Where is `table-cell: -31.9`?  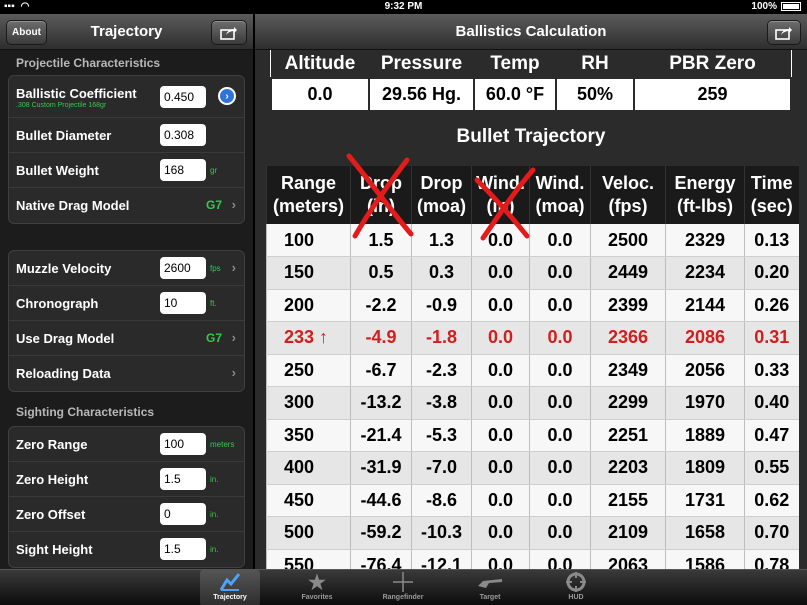 table-cell: -31.9 is located at coordinates (381, 468).